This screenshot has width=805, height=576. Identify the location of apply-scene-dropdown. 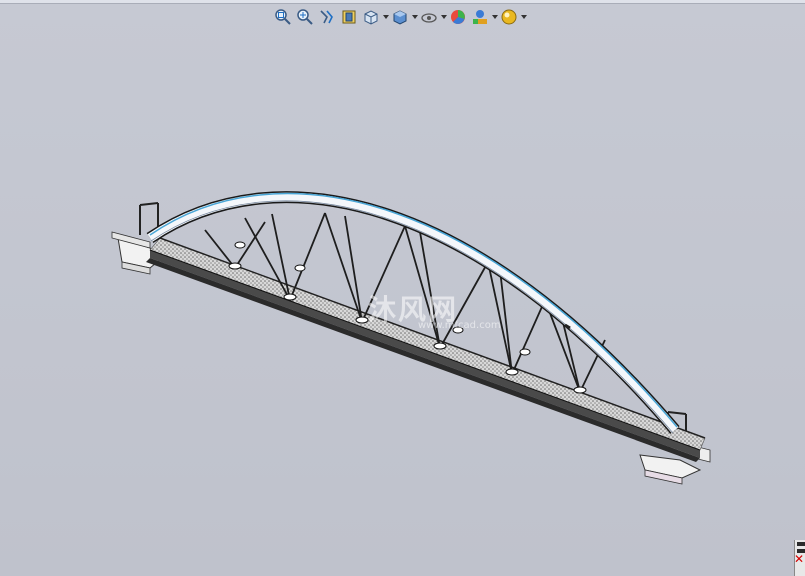
(494, 17).